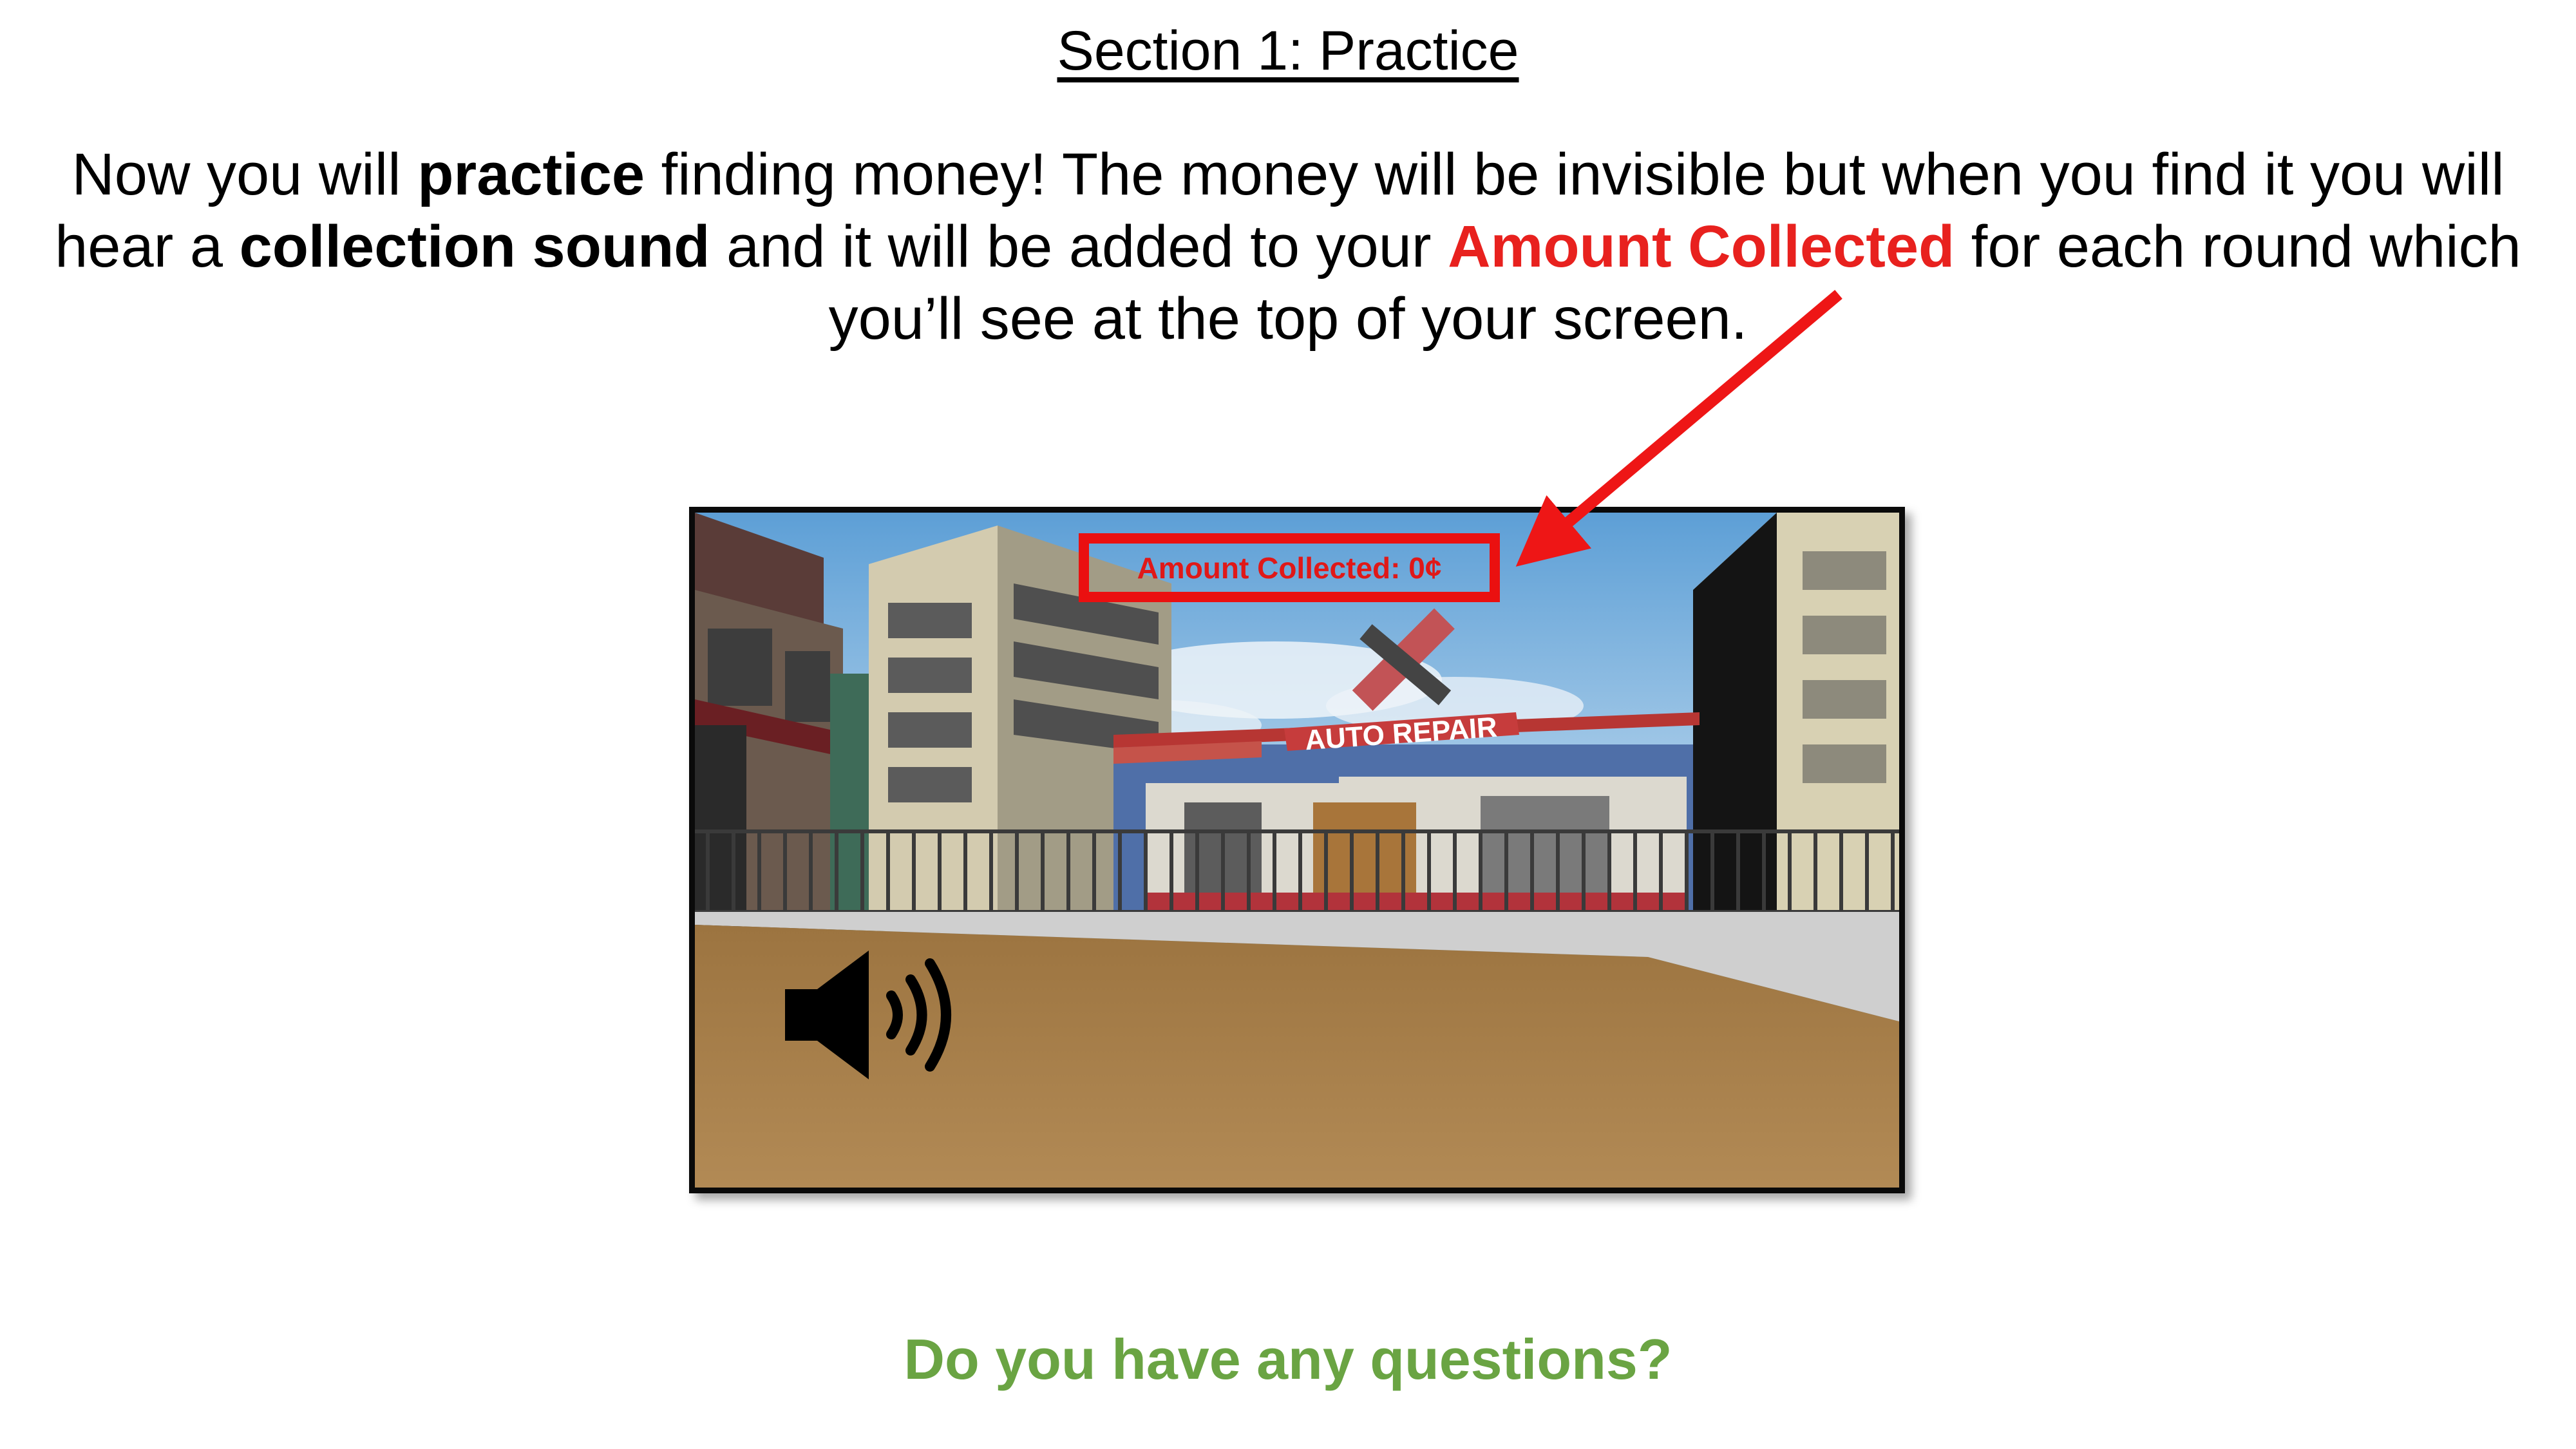 Image resolution: width=2576 pixels, height=1449 pixels. What do you see at coordinates (1288, 51) in the screenshot?
I see `slide-title: Section 1: Practice` at bounding box center [1288, 51].